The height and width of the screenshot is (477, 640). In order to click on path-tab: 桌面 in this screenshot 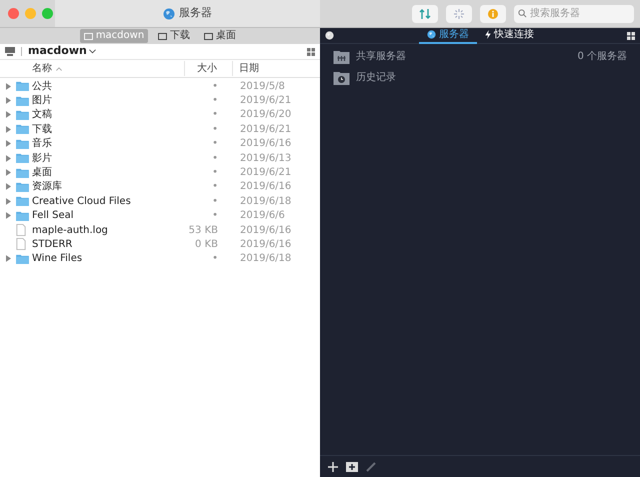, I will do `click(220, 36)`.